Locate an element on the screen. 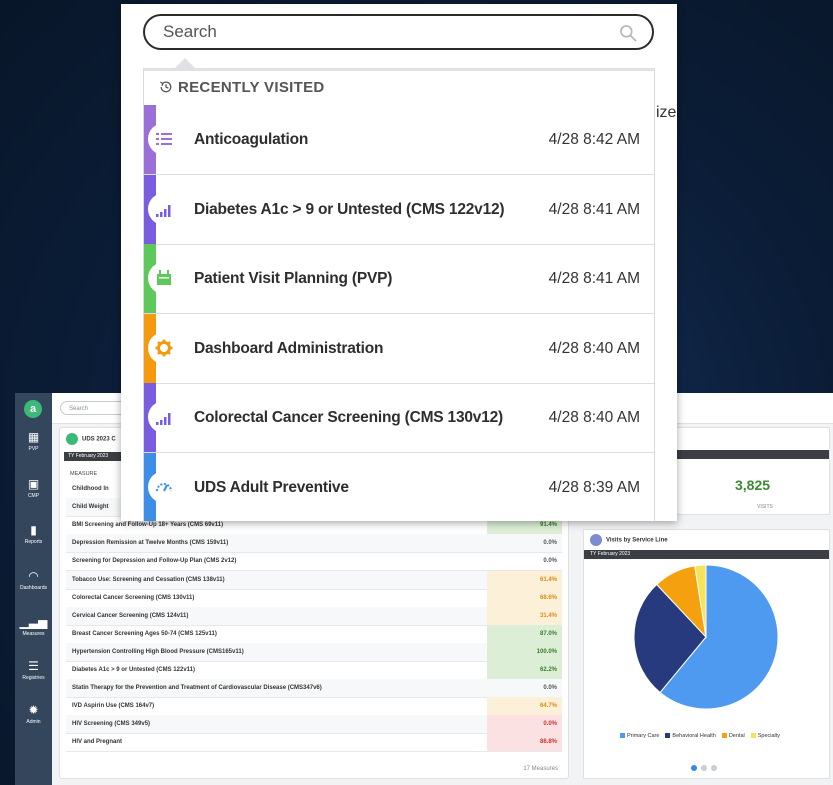  clipboard-icon is located at coordinates (72, 439).